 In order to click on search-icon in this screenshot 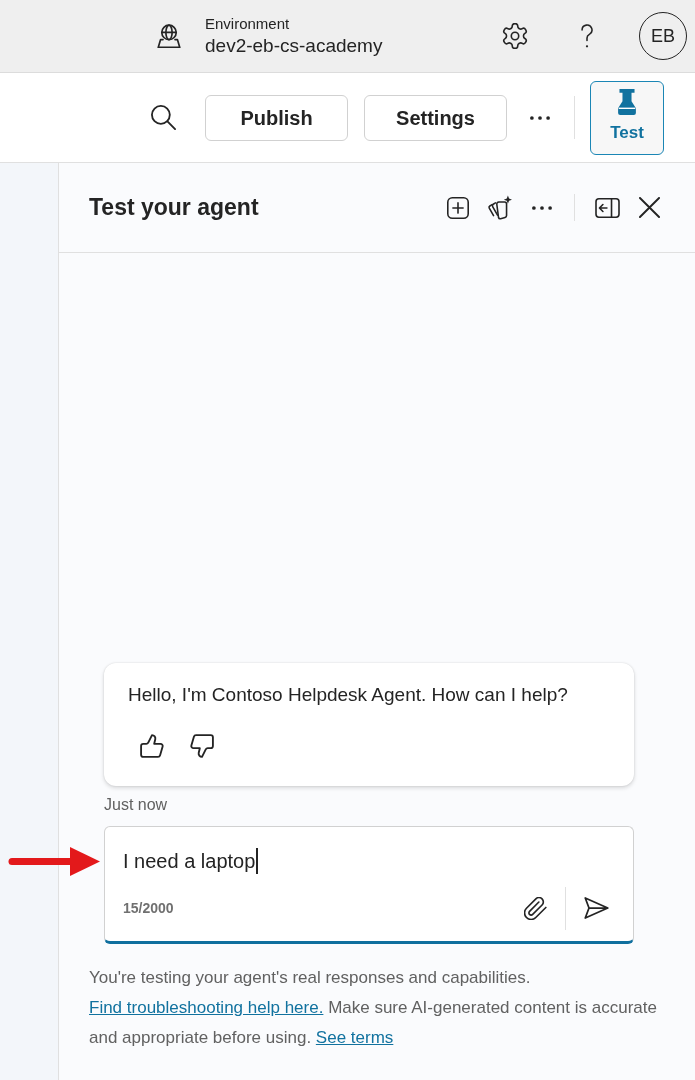, I will do `click(163, 117)`.